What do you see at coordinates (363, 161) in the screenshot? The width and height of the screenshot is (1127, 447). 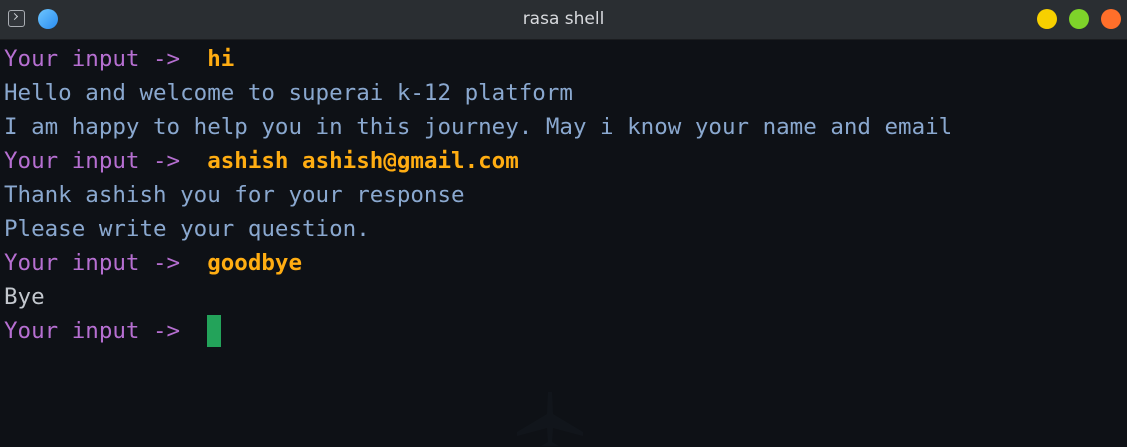 I see `user-input: ashish ashish@gmail.com` at bounding box center [363, 161].